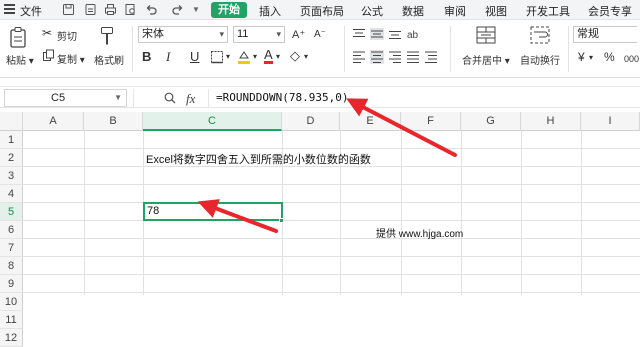  I want to click on tab-review: 审阅, so click(455, 11).